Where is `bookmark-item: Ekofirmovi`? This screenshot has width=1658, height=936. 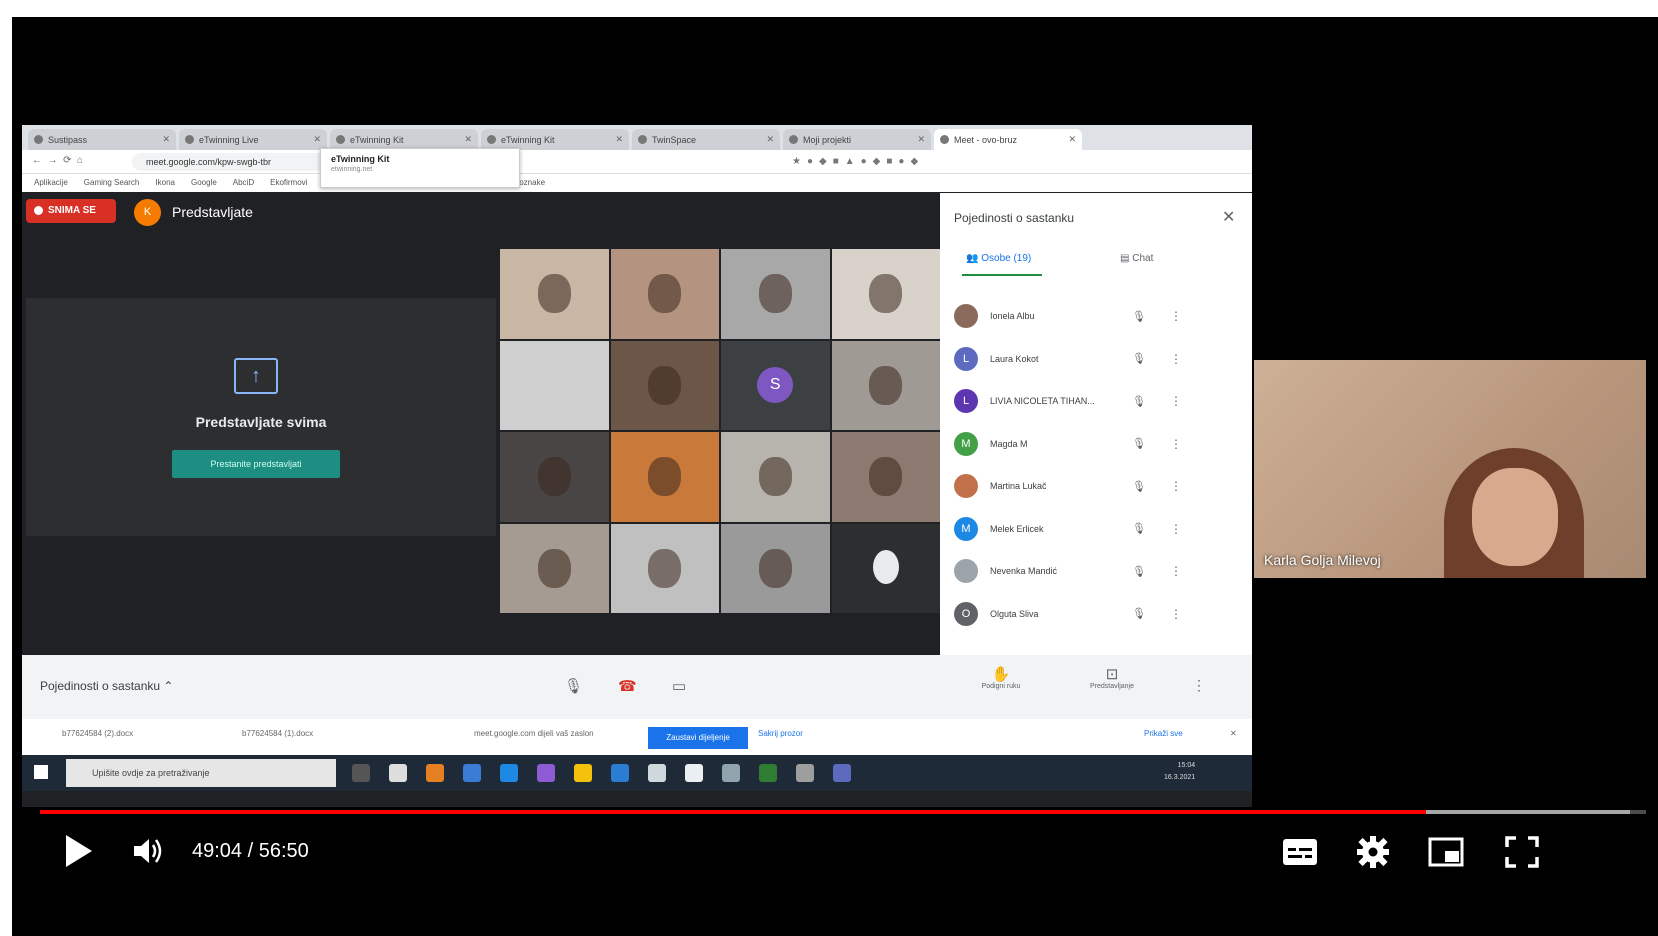
bookmark-item: Ekofirmovi is located at coordinates (288, 182).